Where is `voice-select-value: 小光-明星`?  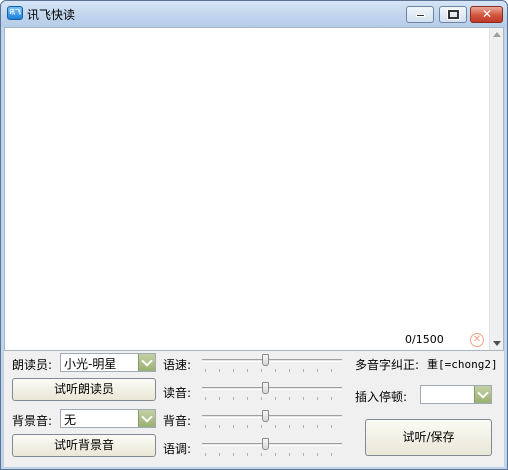 voice-select-value: 小光-明星 is located at coordinates (90, 364).